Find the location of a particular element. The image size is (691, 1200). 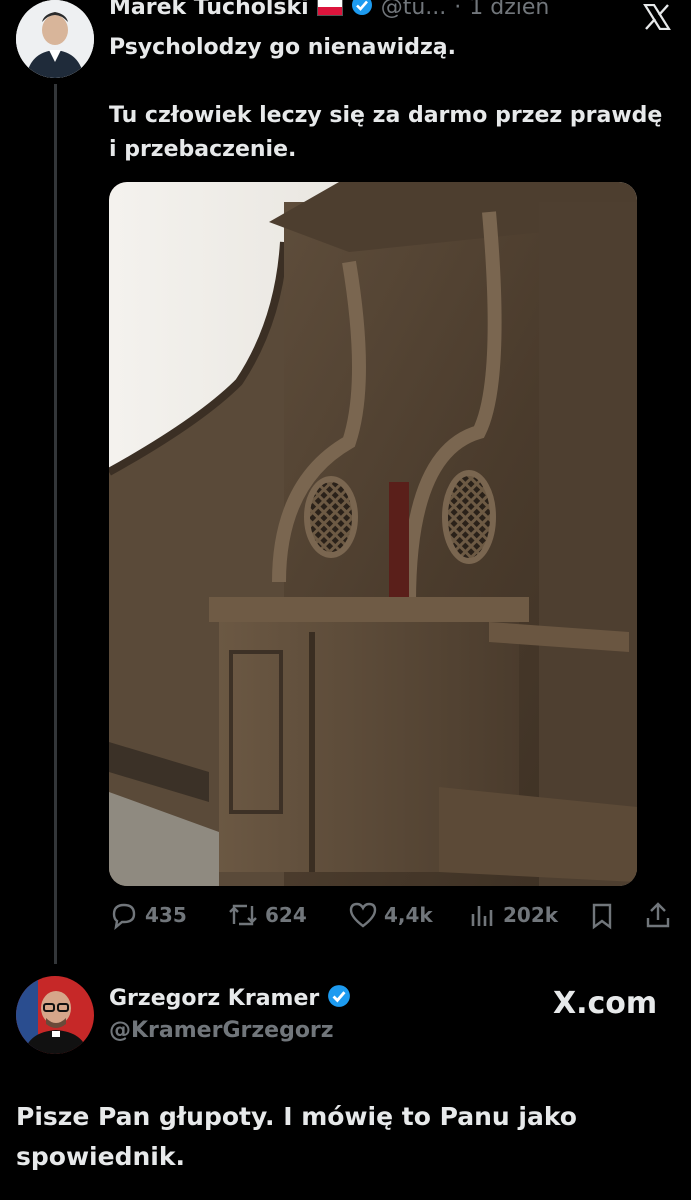

bookmark-icon is located at coordinates (602, 918).